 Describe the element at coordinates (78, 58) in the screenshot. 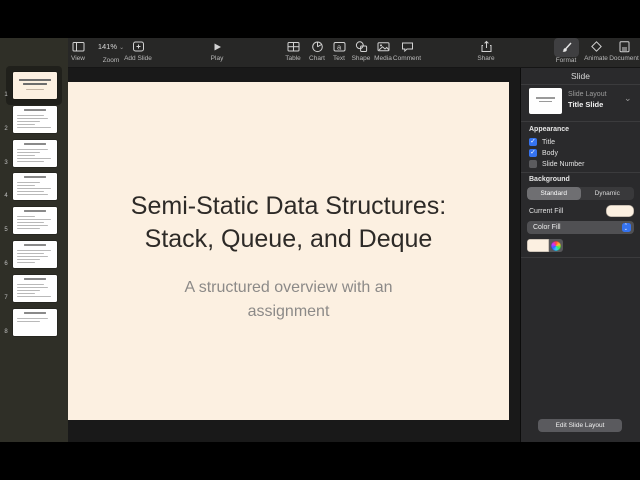

I see `view-label: View` at that location.